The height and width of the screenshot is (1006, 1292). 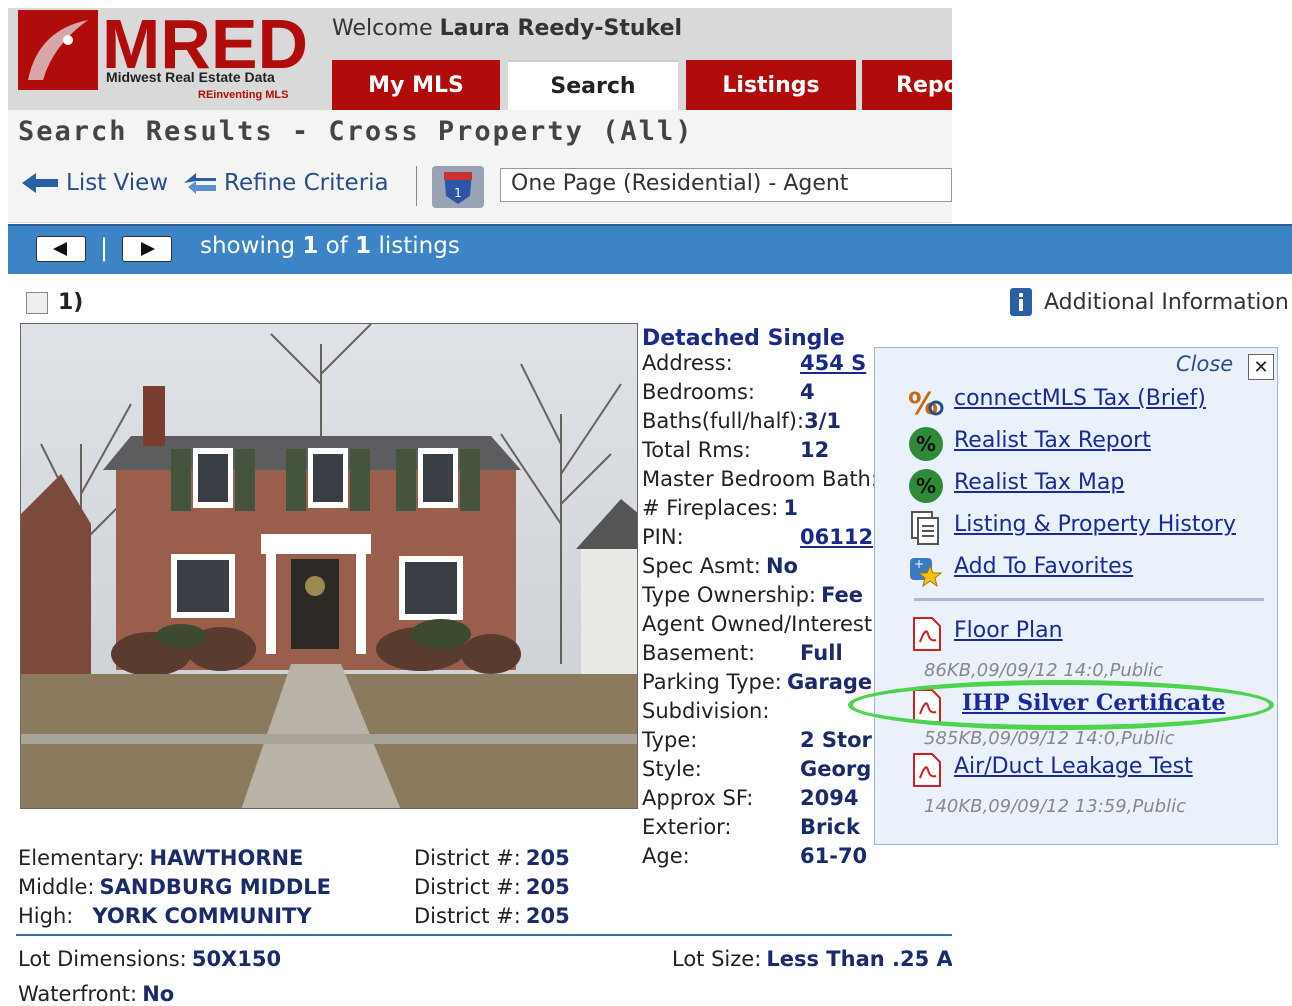 What do you see at coordinates (1052, 440) in the screenshot?
I see `realist-tax-report-link: Realist Tax Report` at bounding box center [1052, 440].